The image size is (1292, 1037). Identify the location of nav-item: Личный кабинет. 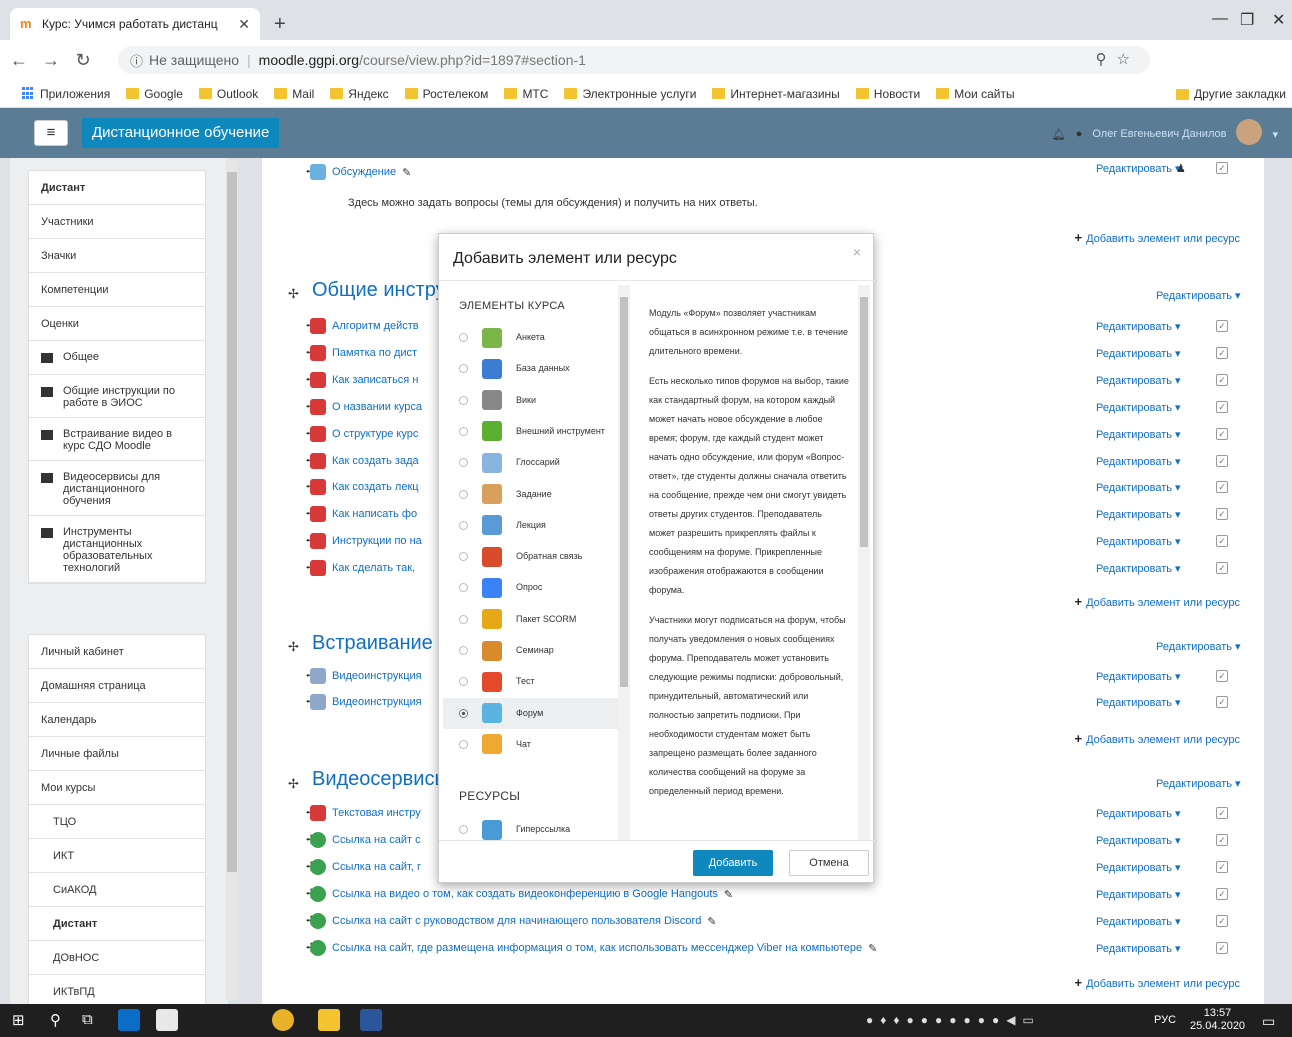
(117, 652).